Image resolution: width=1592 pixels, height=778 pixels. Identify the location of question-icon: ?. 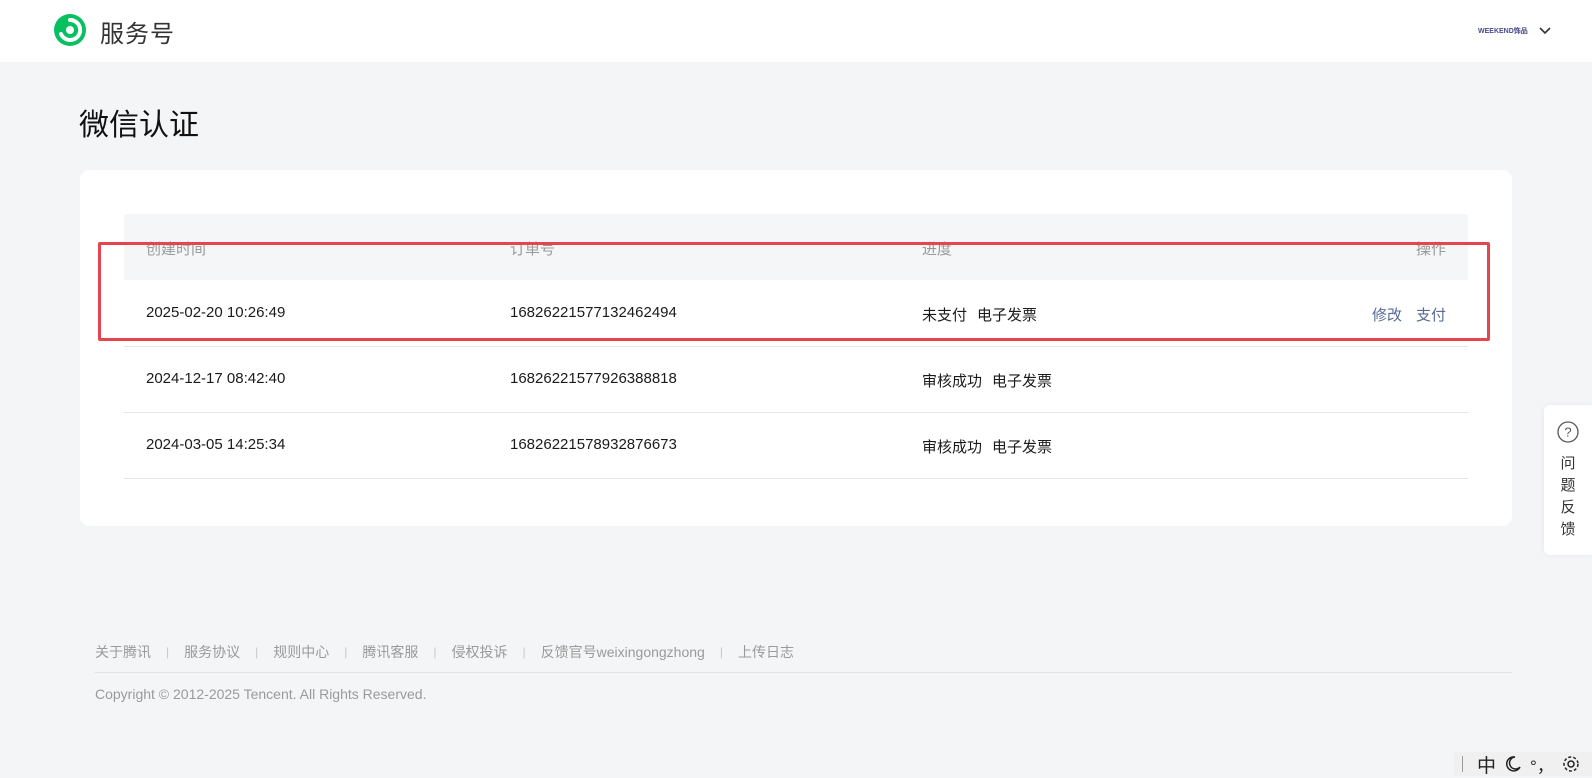
(1568, 432).